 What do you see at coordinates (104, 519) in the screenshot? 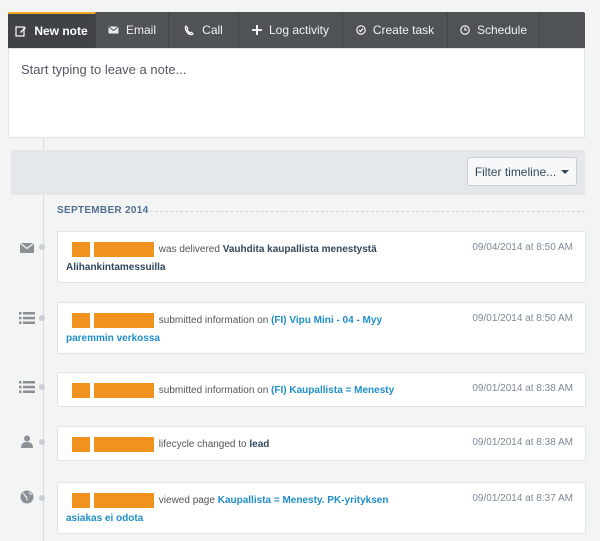
I see `event-target-link-cont: asiakas ei odota` at bounding box center [104, 519].